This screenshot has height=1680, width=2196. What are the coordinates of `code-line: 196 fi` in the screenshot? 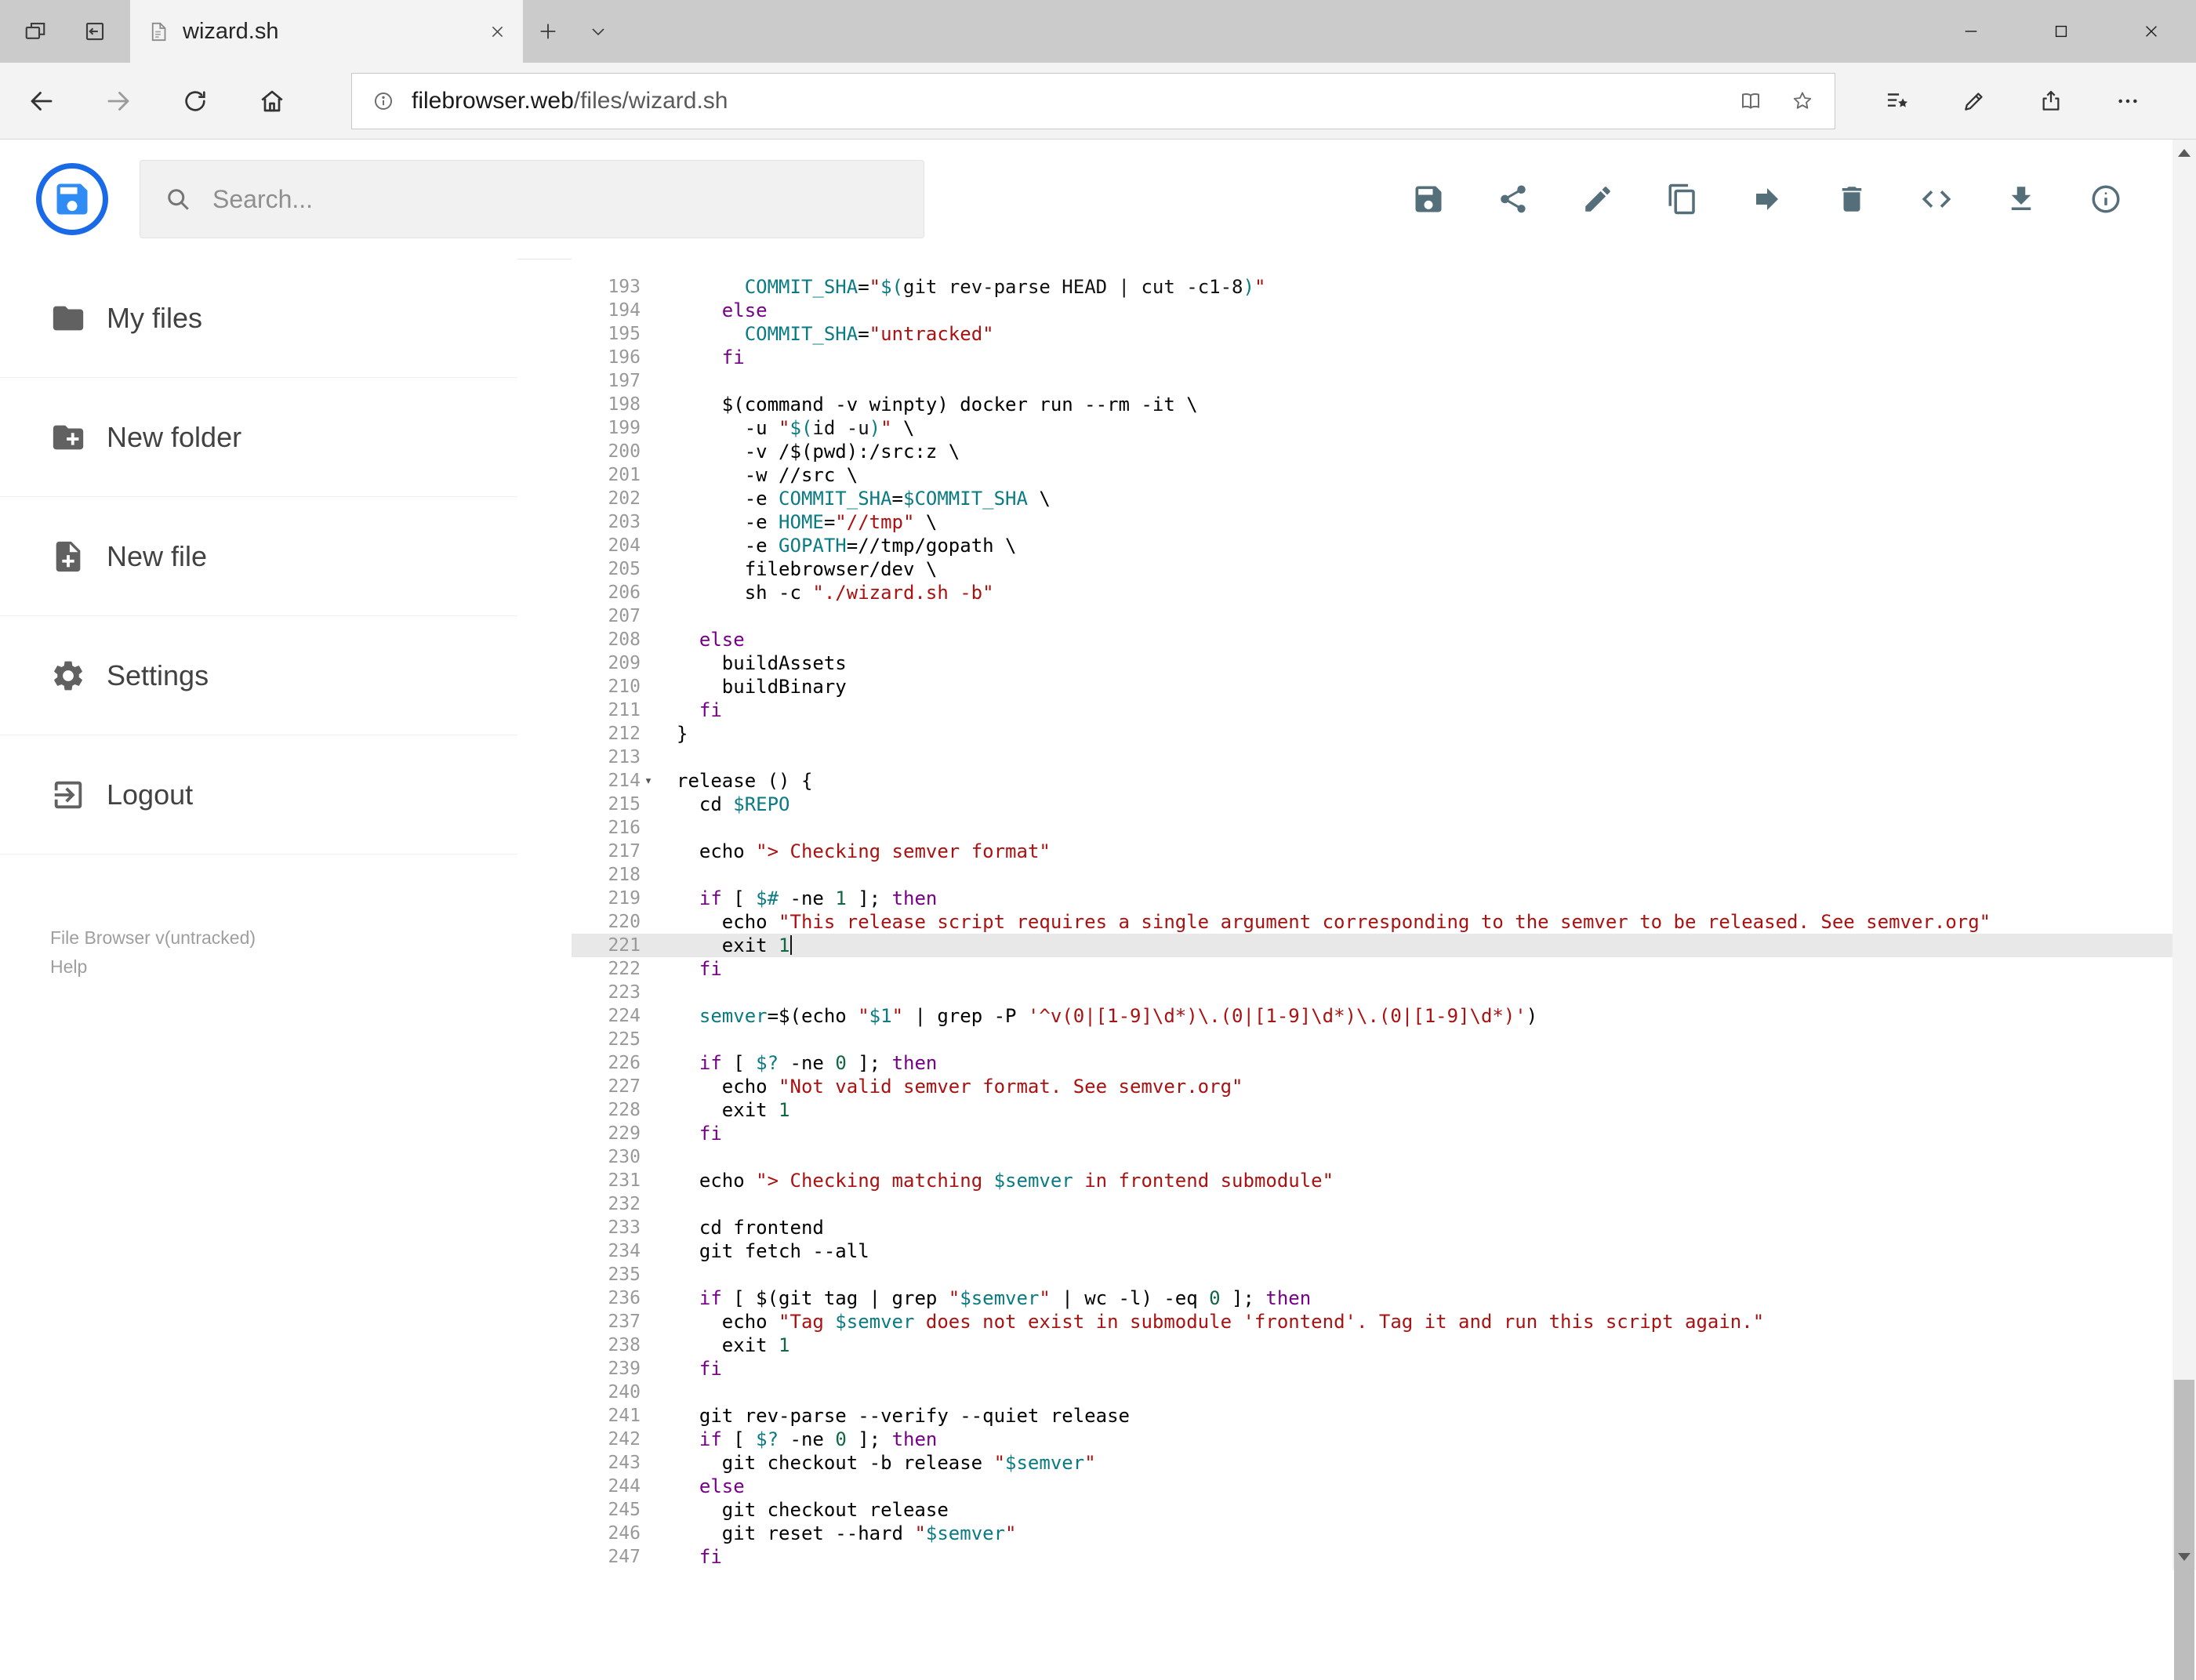 It's located at (1372, 357).